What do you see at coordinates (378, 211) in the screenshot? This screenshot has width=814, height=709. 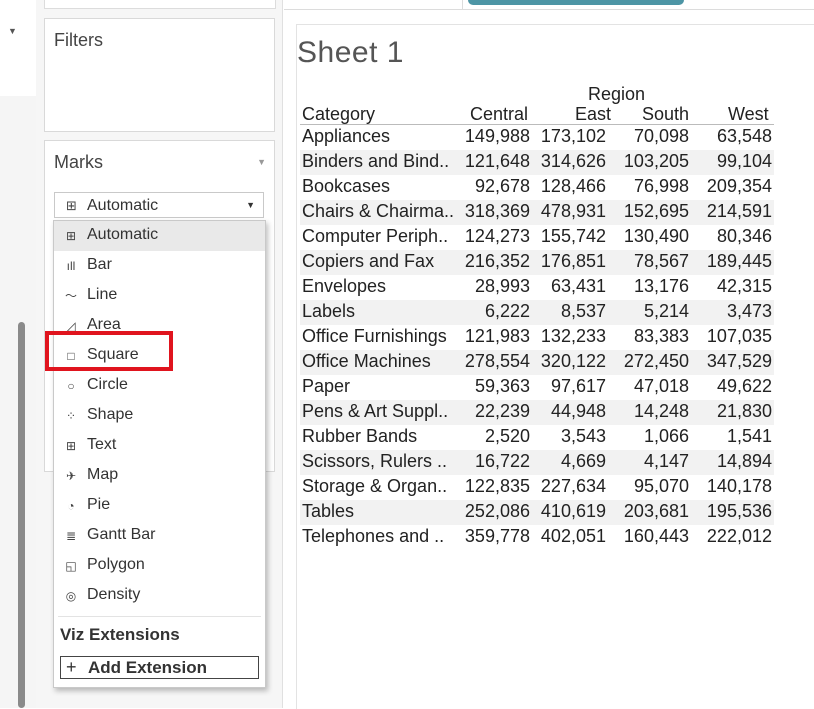 I see `row-category: Chairs & Chairma..` at bounding box center [378, 211].